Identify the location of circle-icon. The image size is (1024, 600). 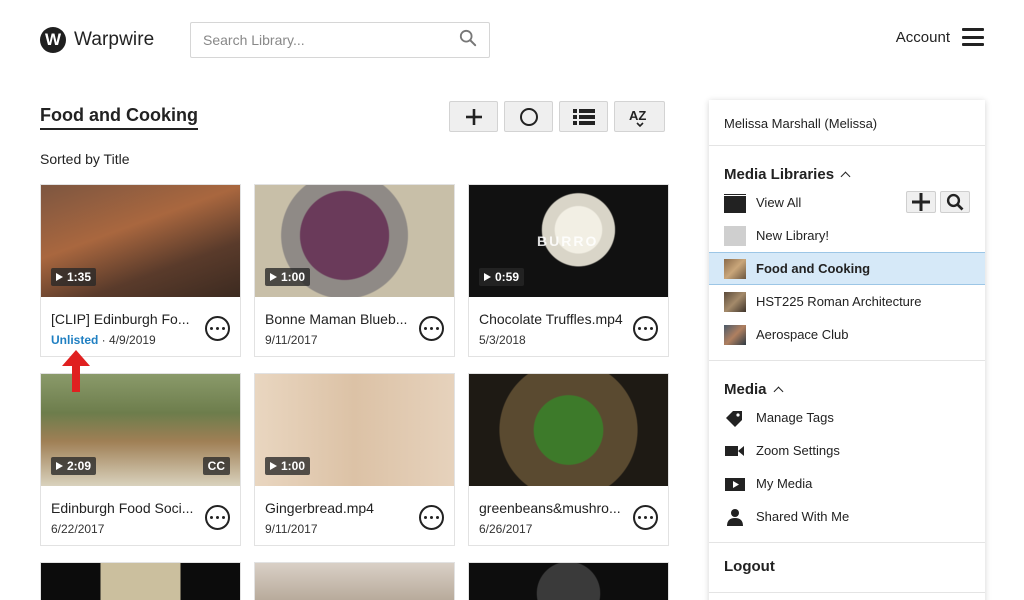
(528, 116).